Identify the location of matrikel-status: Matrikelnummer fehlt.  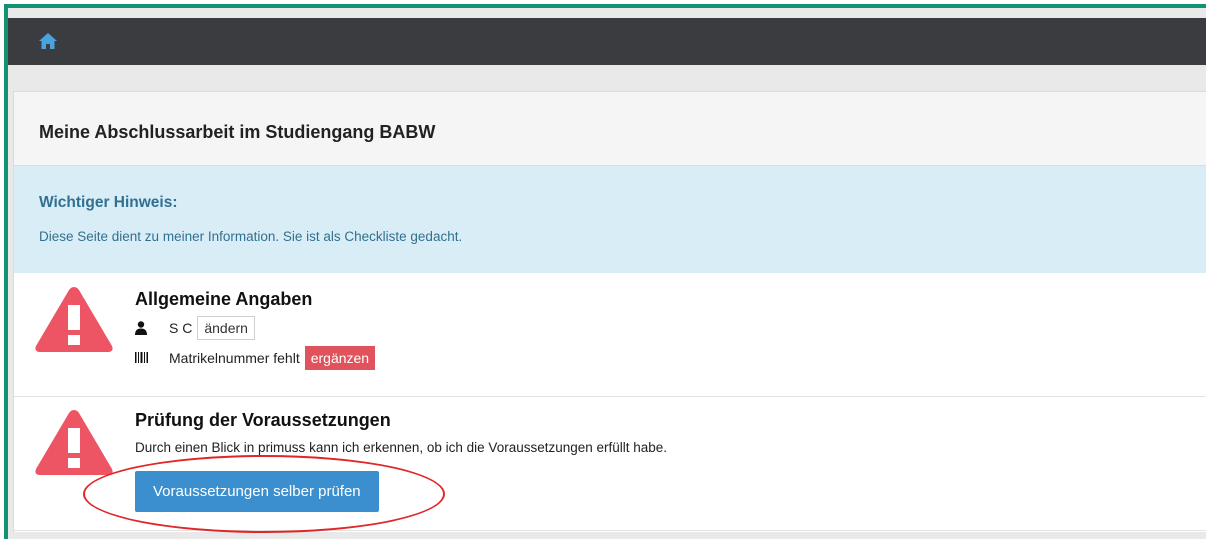
(234, 358).